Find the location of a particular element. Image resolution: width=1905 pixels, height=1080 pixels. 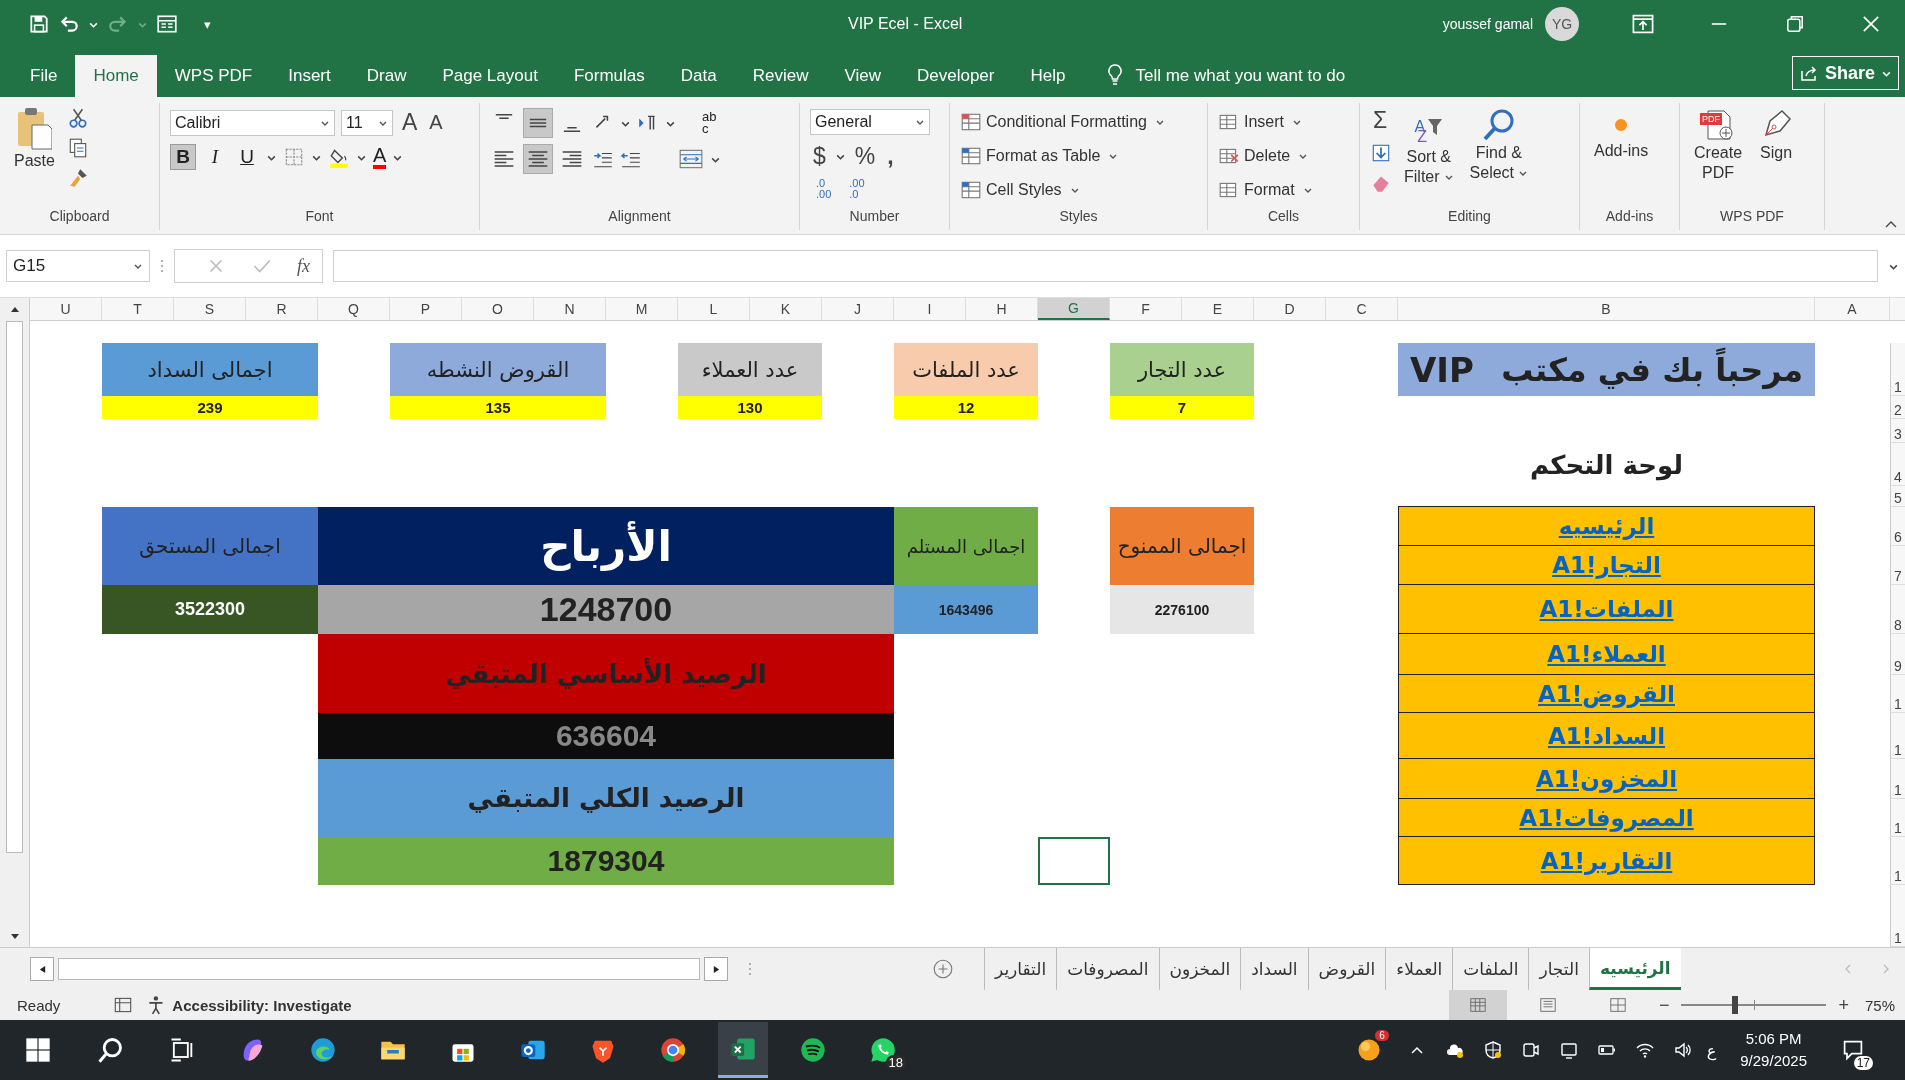

ribbon-tab: Data is located at coordinates (698, 76).